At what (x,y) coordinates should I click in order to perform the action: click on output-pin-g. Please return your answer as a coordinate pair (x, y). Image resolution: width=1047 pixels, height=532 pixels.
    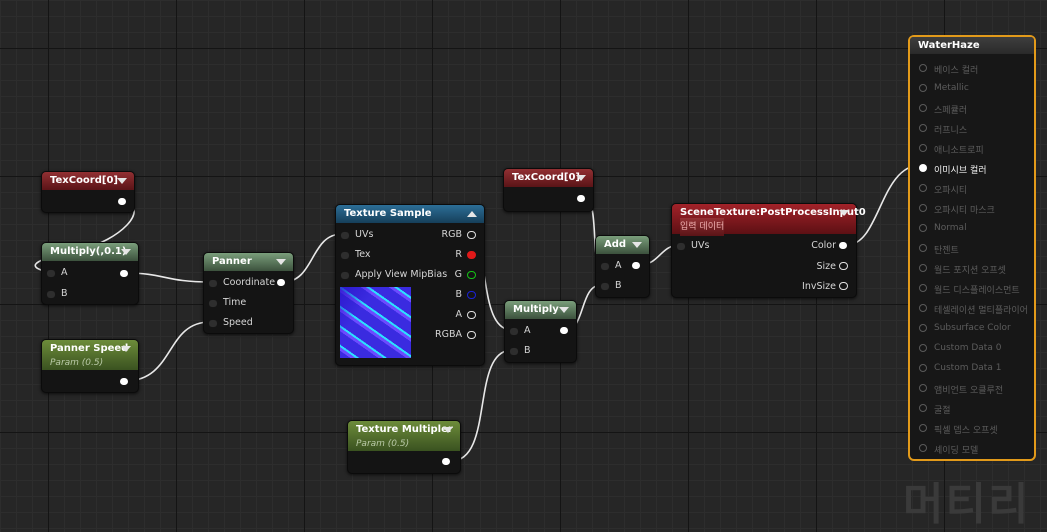
    Looking at the image, I should click on (471, 275).